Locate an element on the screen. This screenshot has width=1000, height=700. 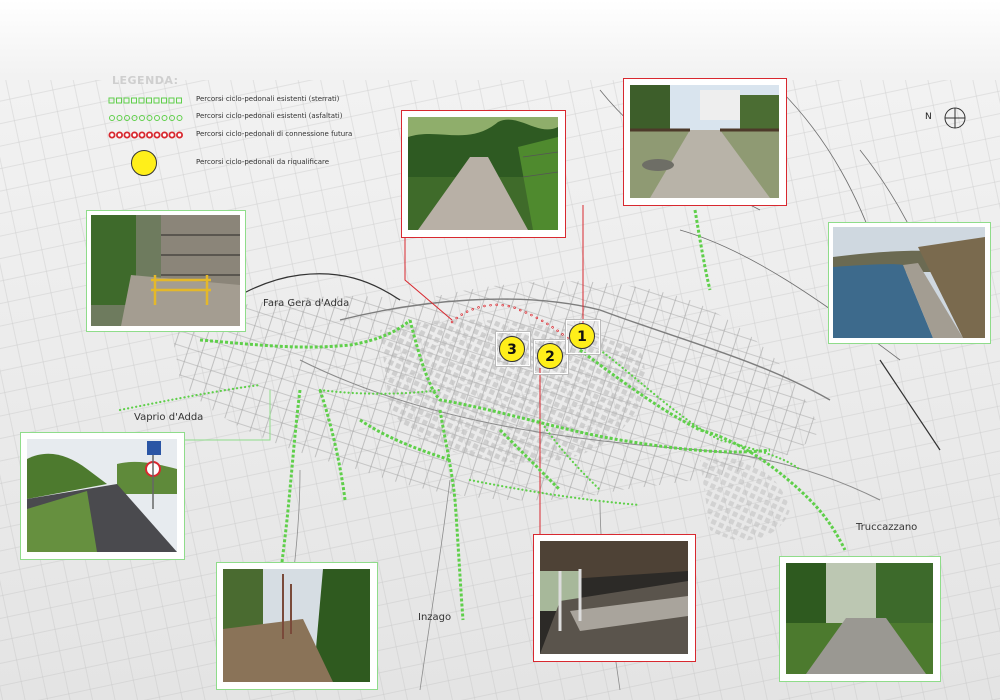
legend-row-paved is located at coordinates (146, 117).